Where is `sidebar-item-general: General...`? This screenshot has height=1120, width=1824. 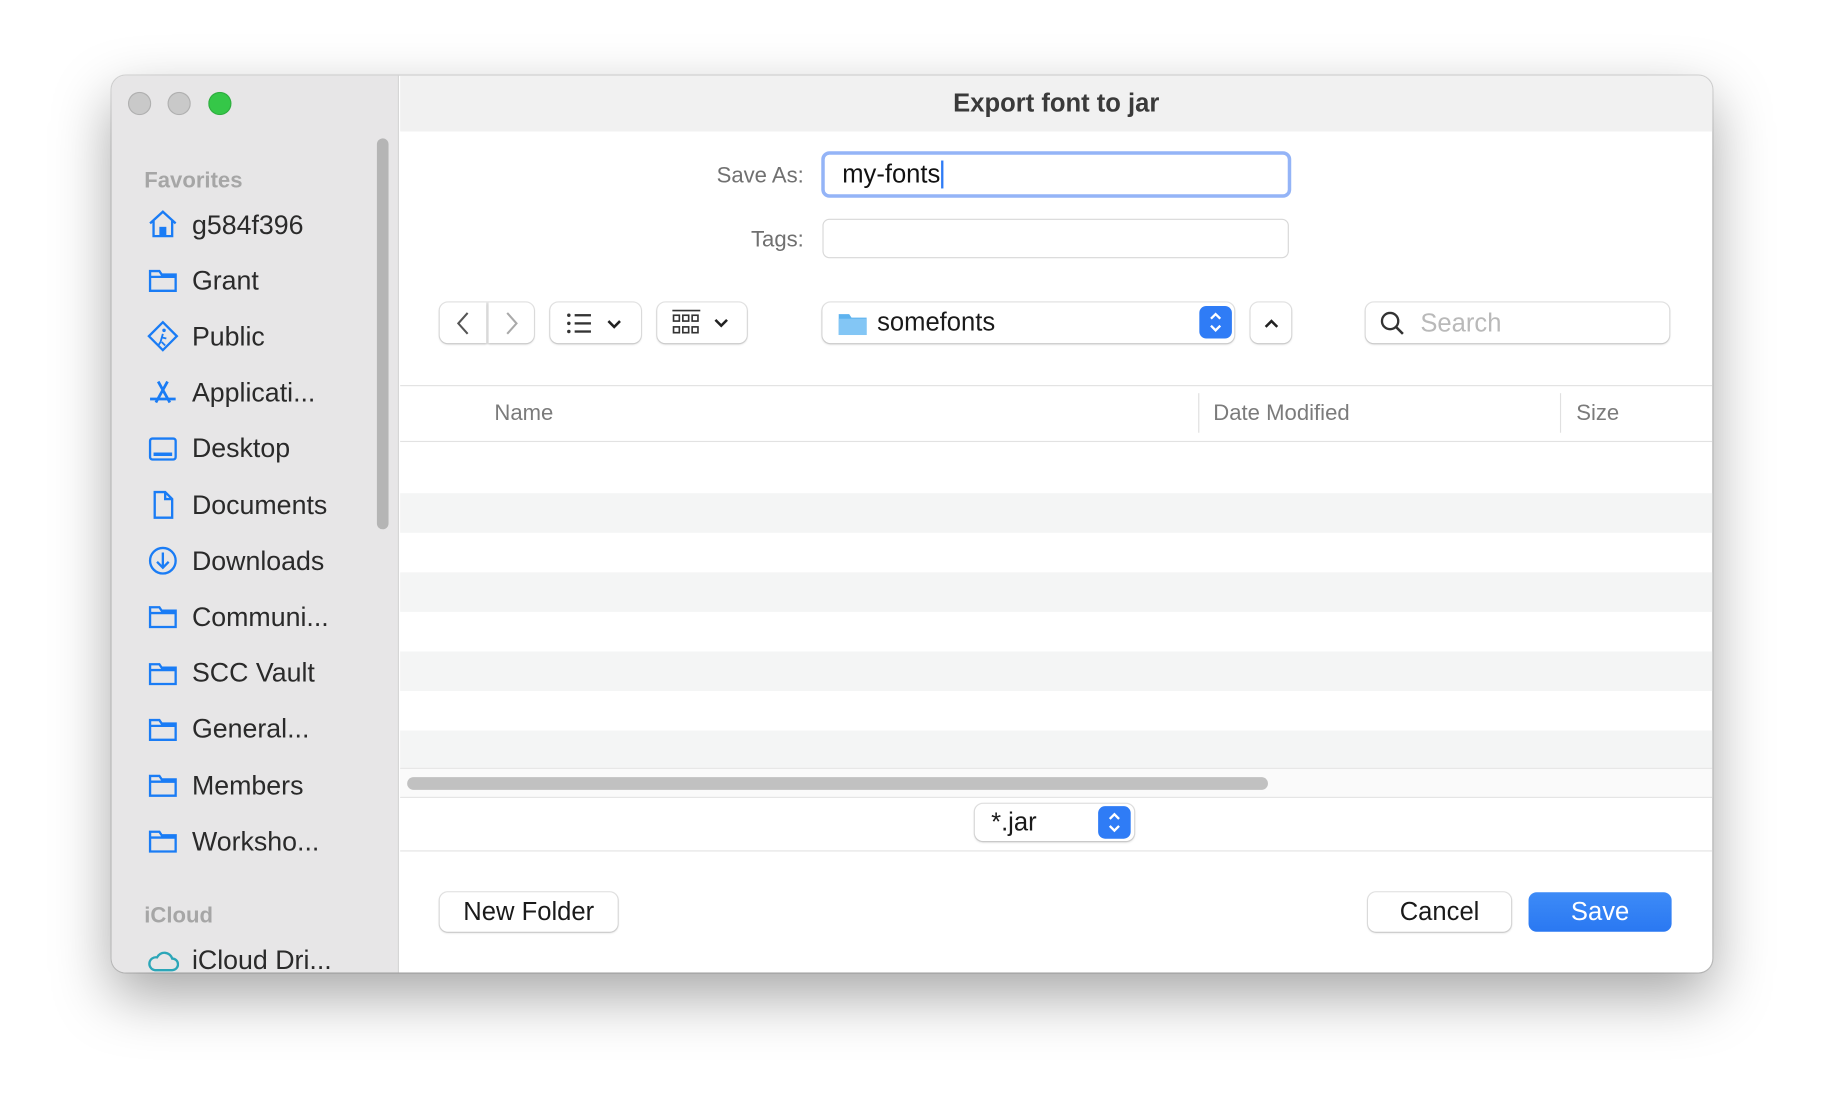 sidebar-item-general: General... is located at coordinates (228, 729).